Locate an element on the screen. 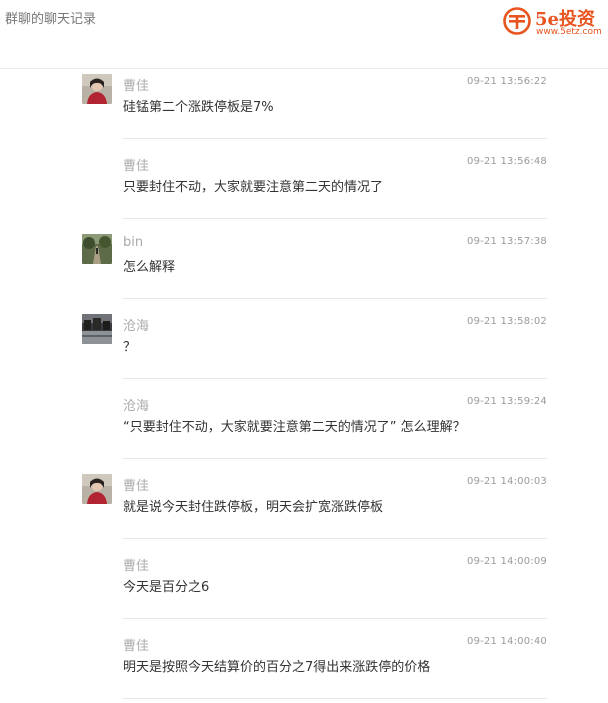 The image size is (608, 703). header: 群聊的聊天记录 5e投资 www.5etz.com is located at coordinates (304, 34).